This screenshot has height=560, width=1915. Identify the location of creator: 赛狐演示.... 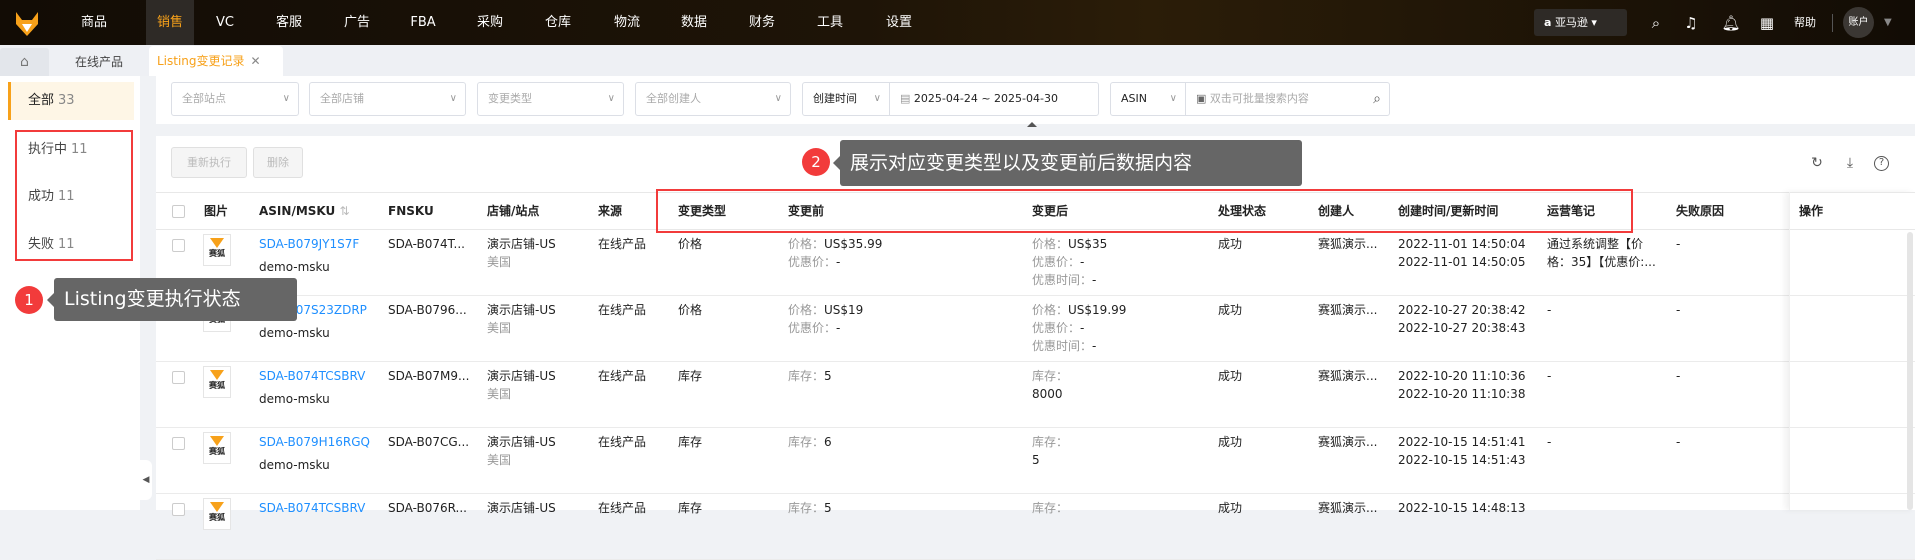
(1348, 310).